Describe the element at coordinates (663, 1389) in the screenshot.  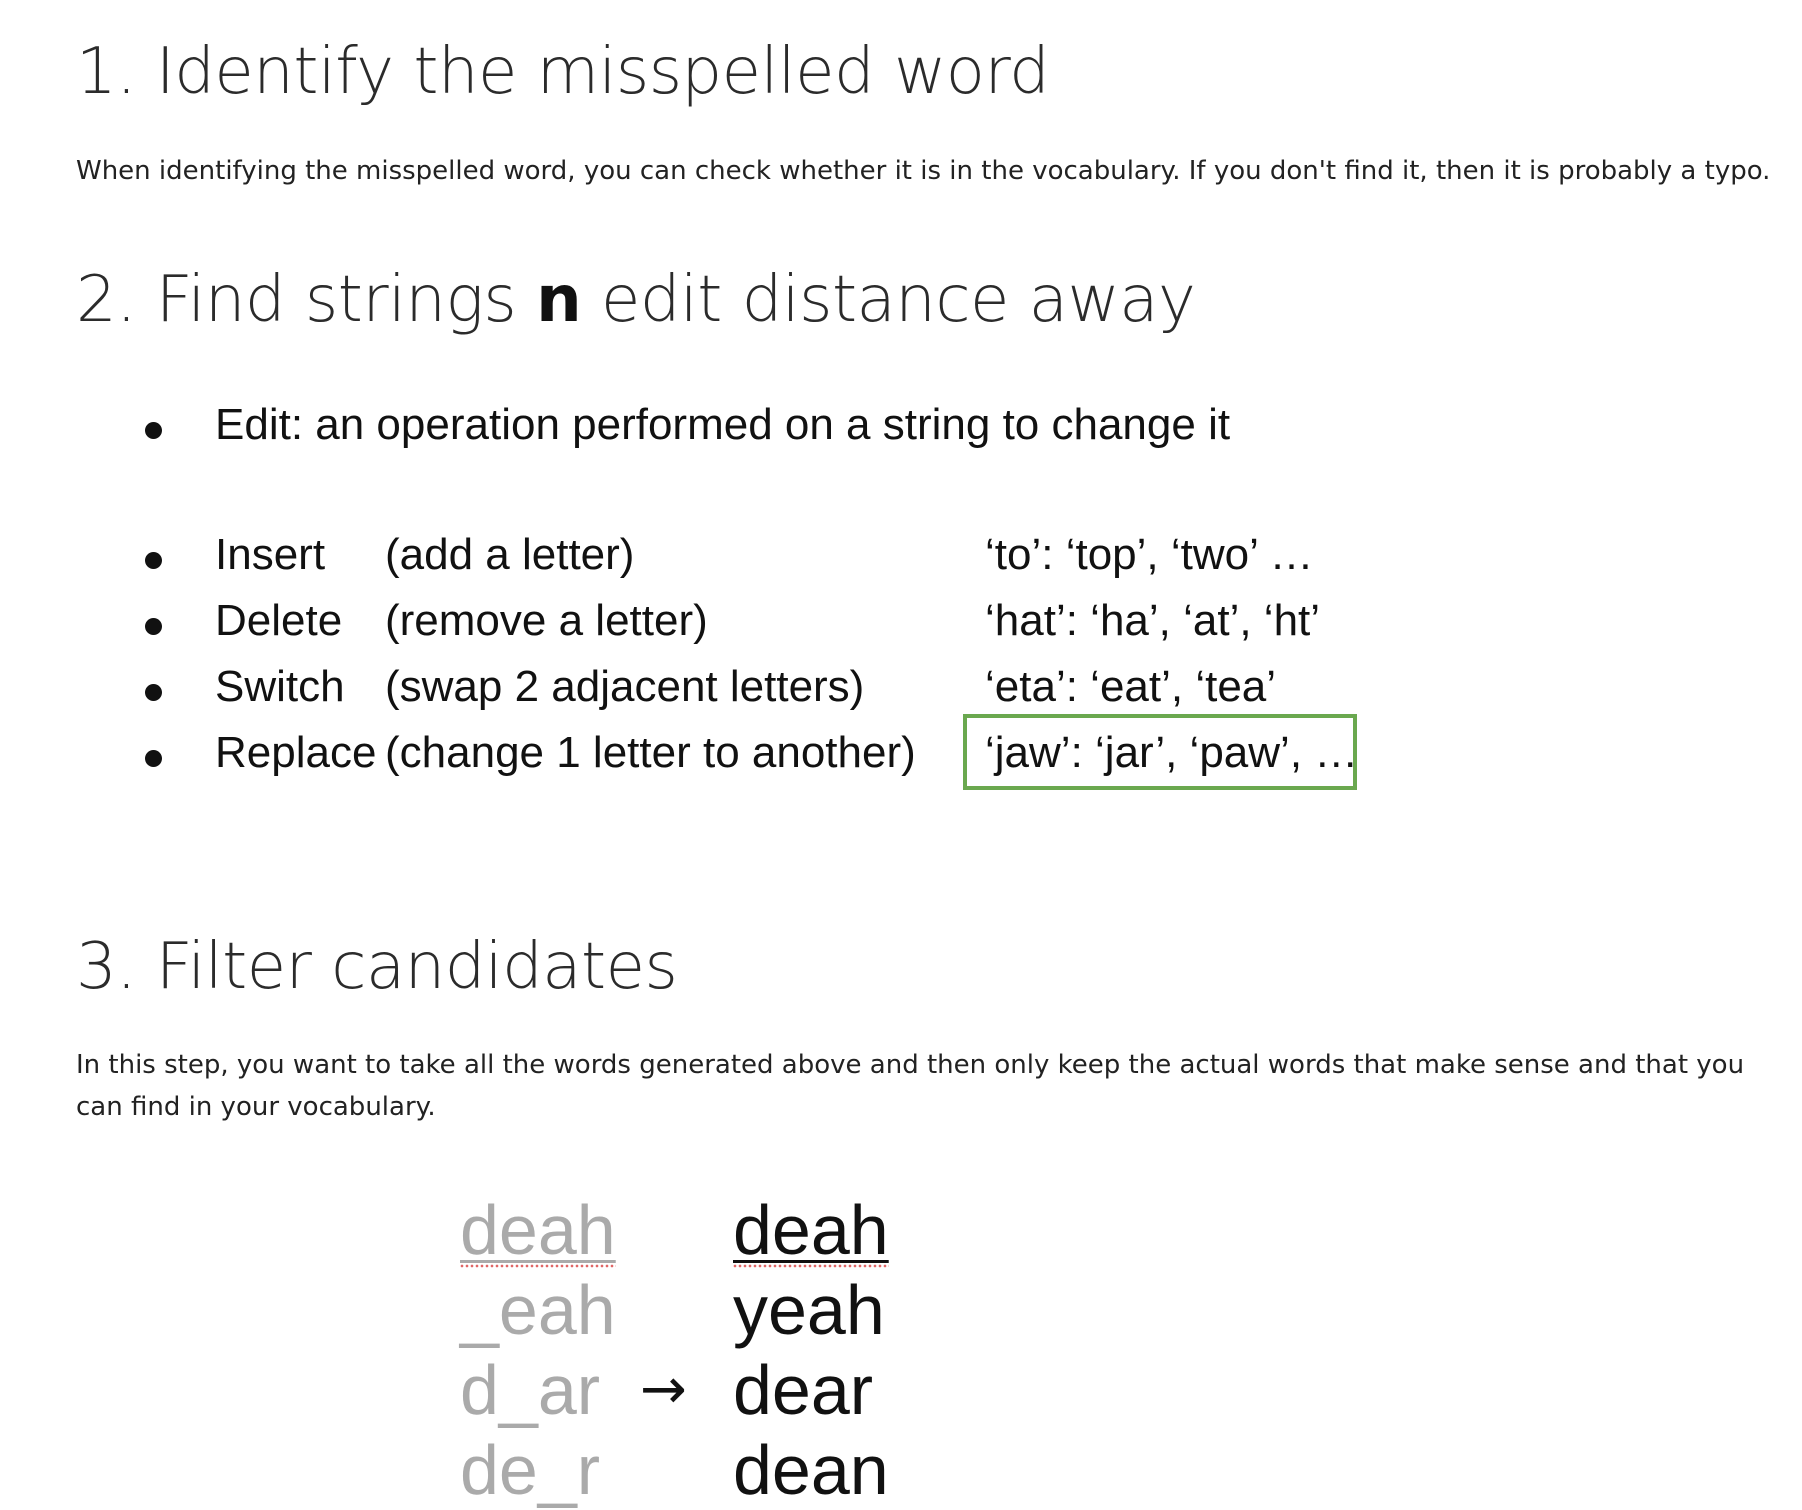
I see `right-arrow-icon: →` at that location.